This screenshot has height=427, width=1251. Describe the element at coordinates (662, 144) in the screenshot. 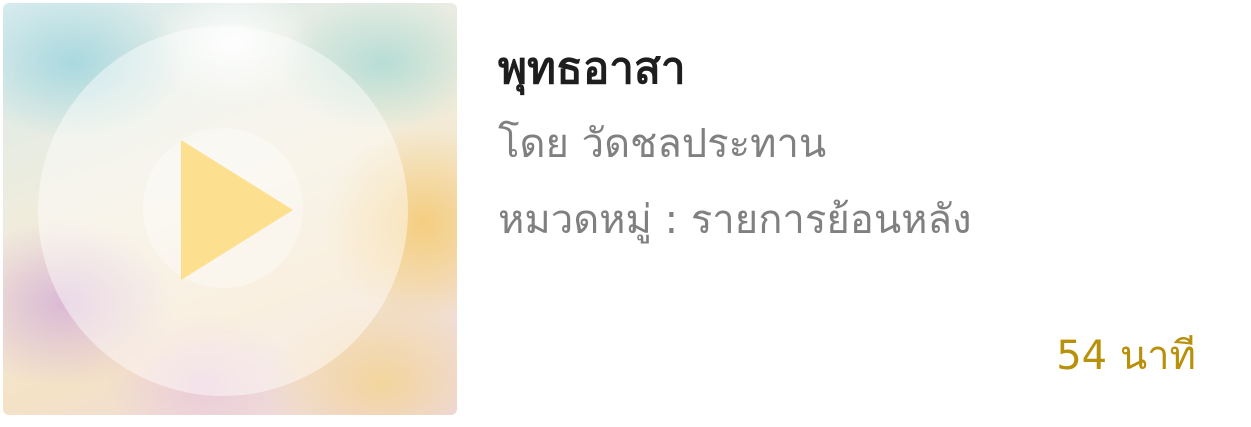

I see `program-author: โดย วัดชลประทาน` at that location.